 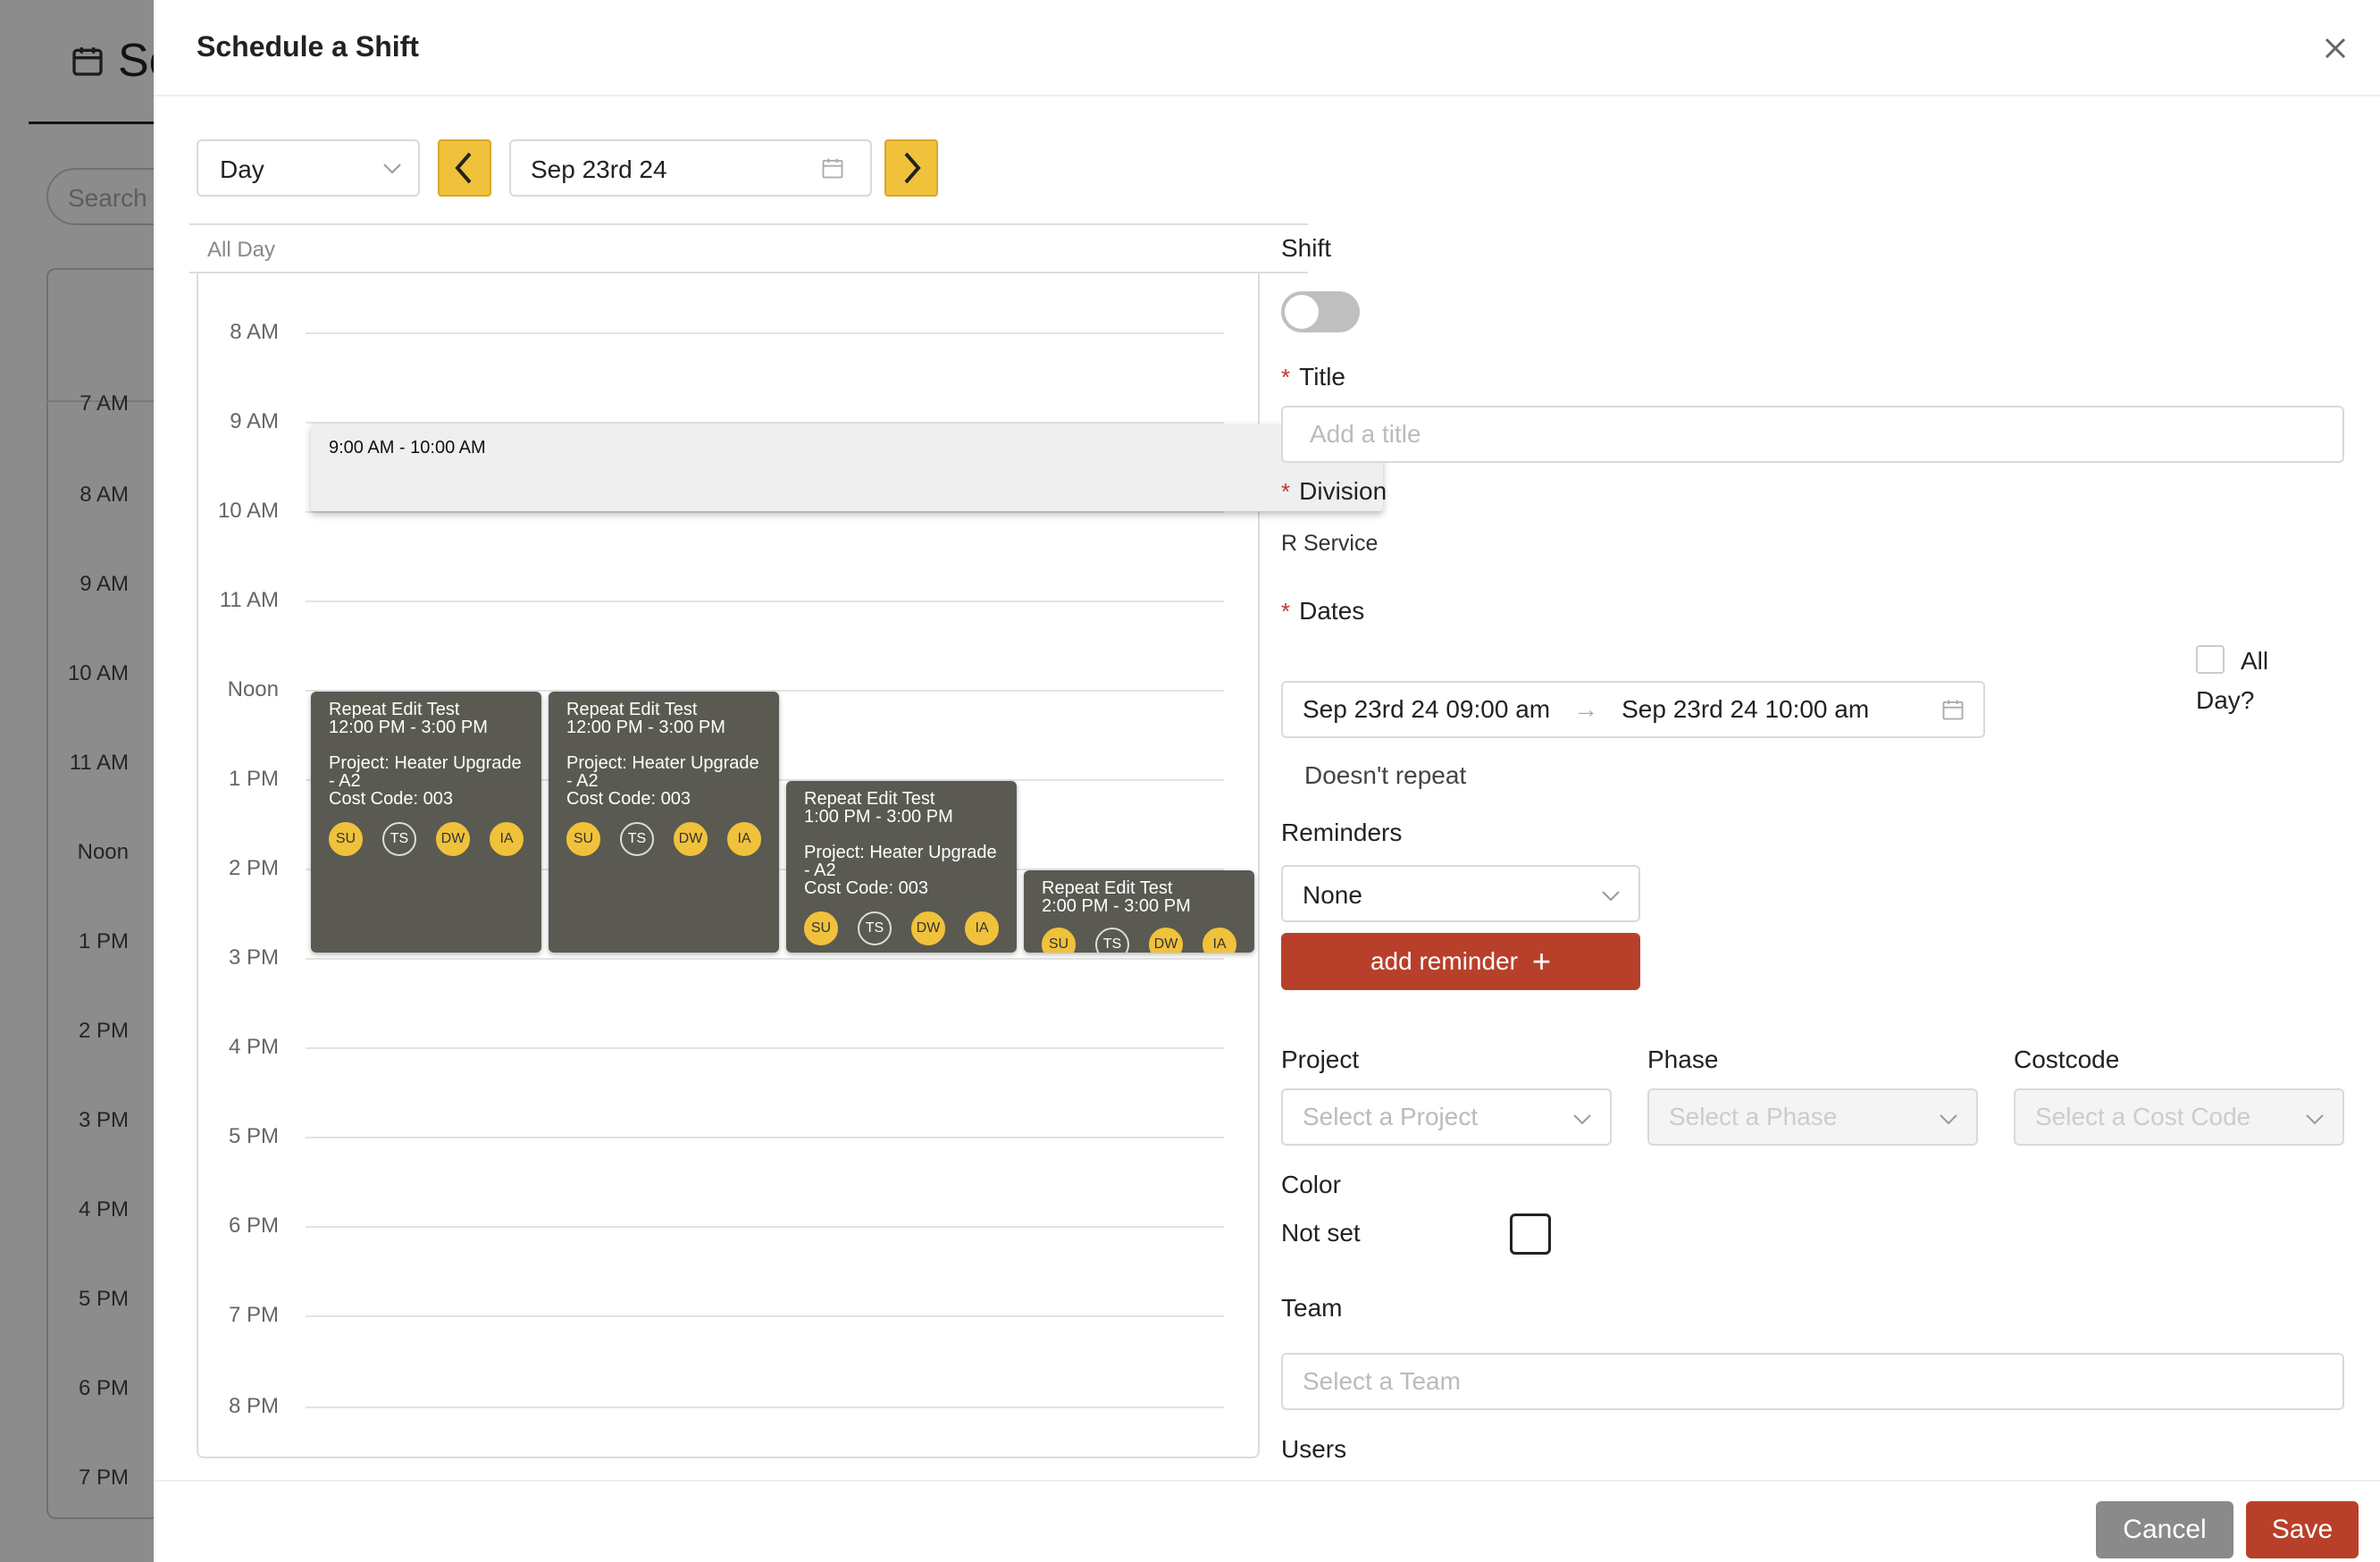 What do you see at coordinates (2143, 1116) in the screenshot?
I see `costcode-placeholder: Select a Cost Code` at bounding box center [2143, 1116].